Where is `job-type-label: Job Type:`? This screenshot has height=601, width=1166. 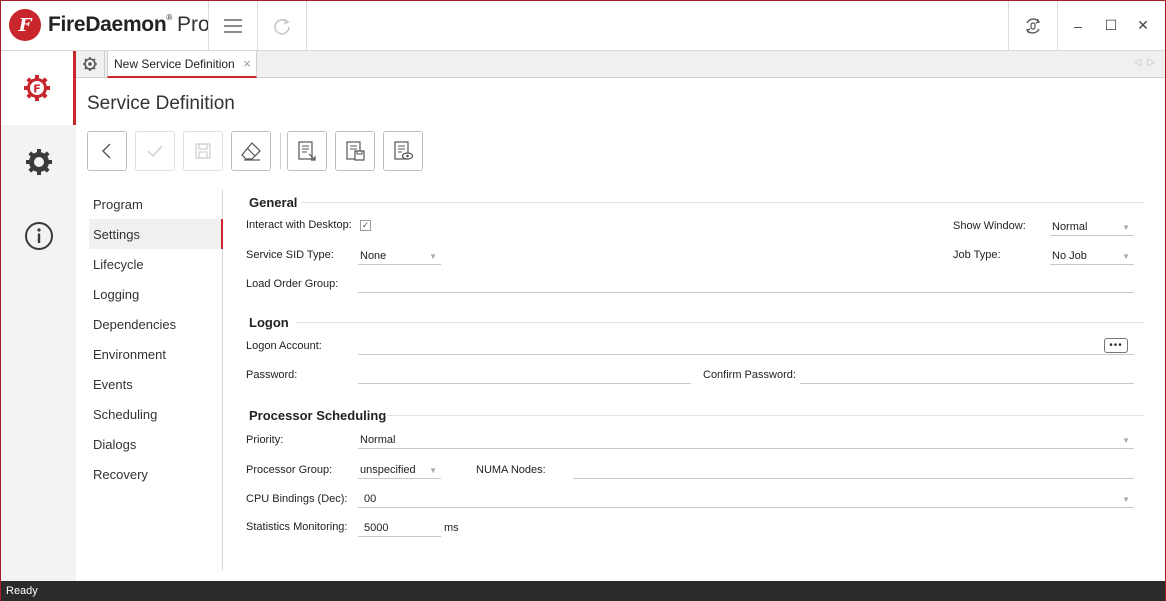
job-type-label: Job Type: is located at coordinates (977, 255).